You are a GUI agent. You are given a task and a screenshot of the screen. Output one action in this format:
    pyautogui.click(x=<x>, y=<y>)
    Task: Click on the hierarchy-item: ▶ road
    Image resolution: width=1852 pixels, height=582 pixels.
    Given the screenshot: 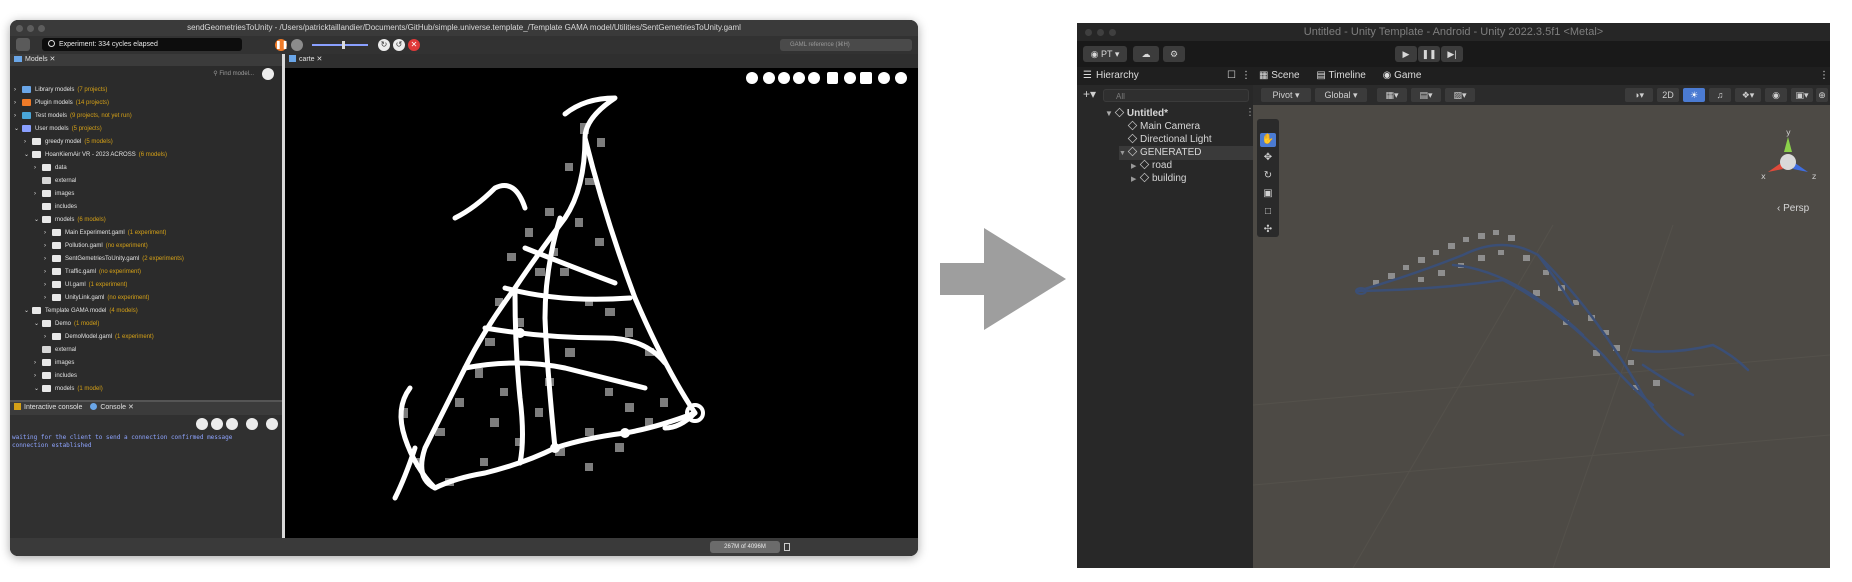 What is the action you would take?
    pyautogui.click(x=1151, y=166)
    